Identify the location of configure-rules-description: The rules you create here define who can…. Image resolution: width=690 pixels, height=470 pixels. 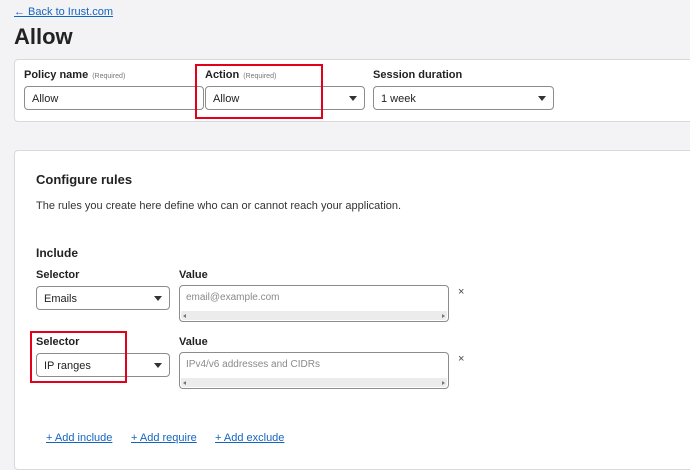
(219, 206).